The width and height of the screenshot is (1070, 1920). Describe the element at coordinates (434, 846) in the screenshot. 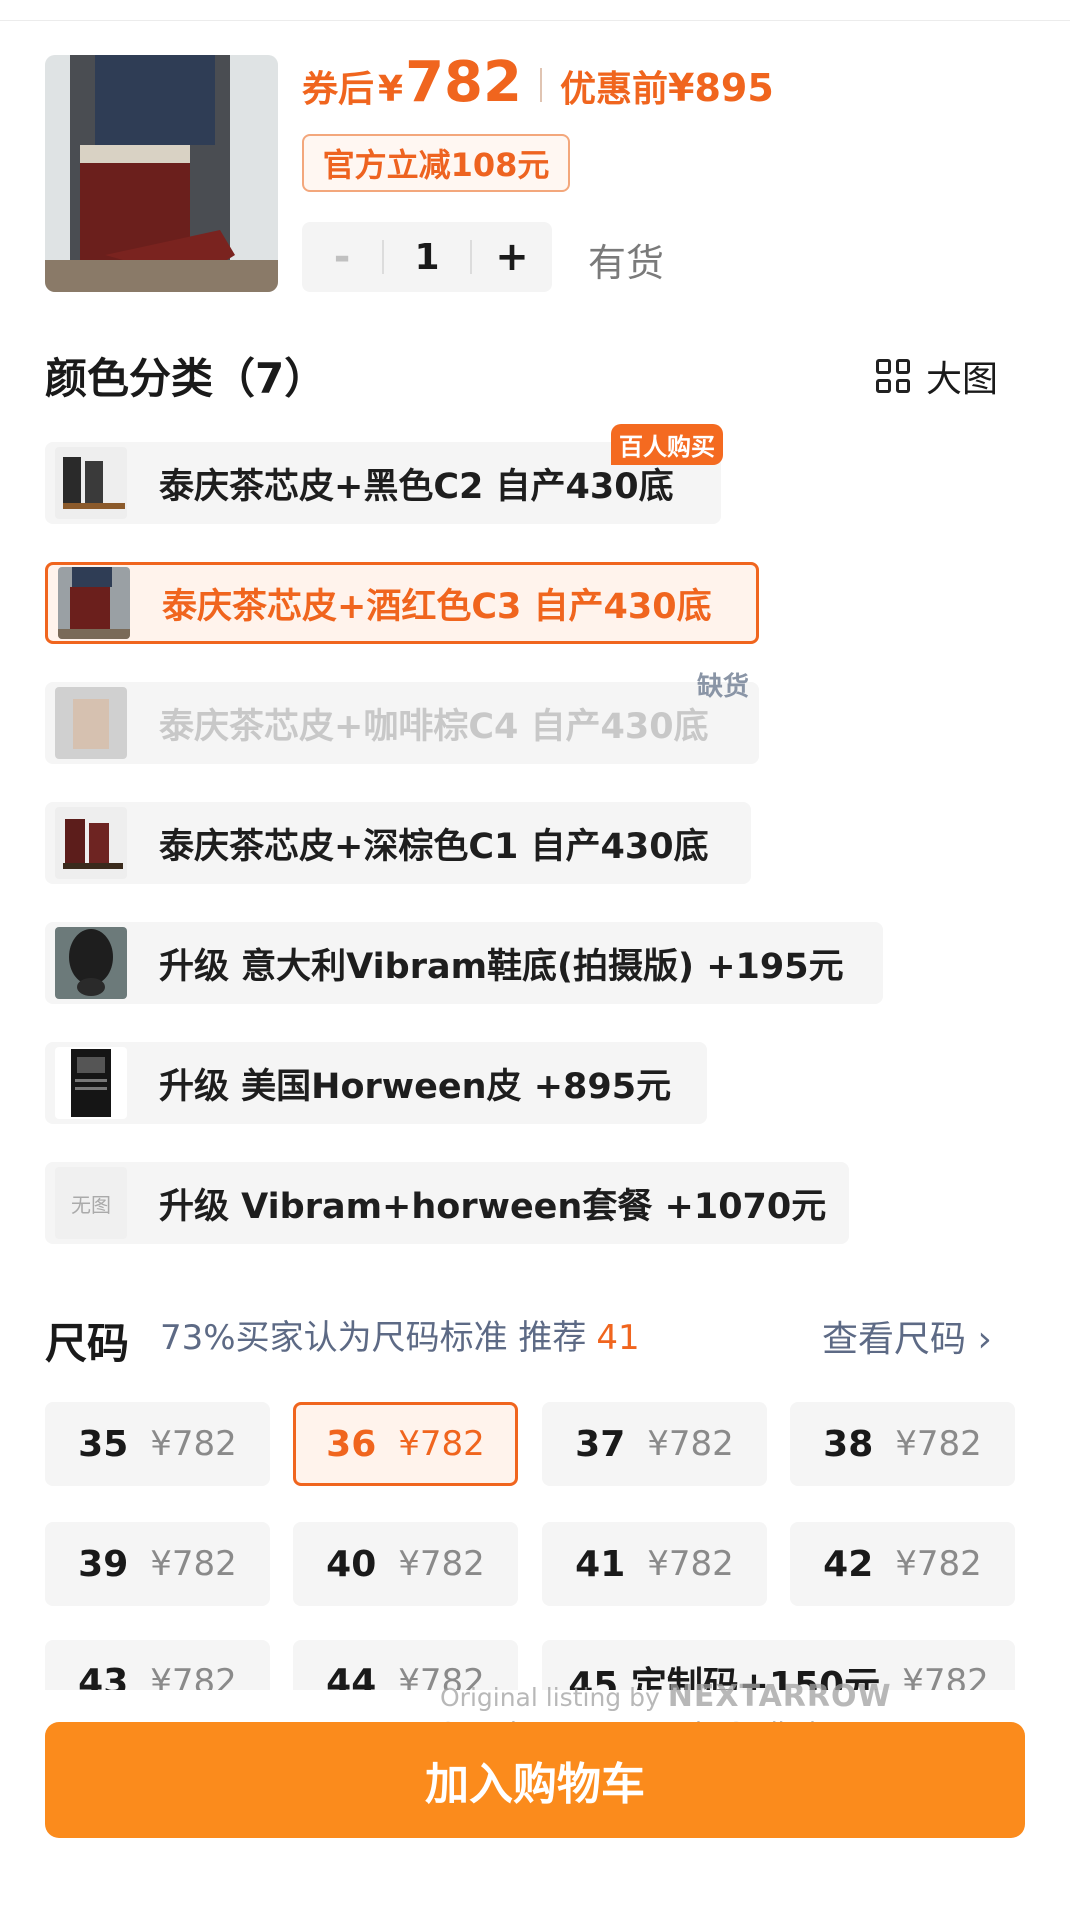

I see `variant-label: 泰庆茶芯皮+深棕色C1 自产430底` at that location.